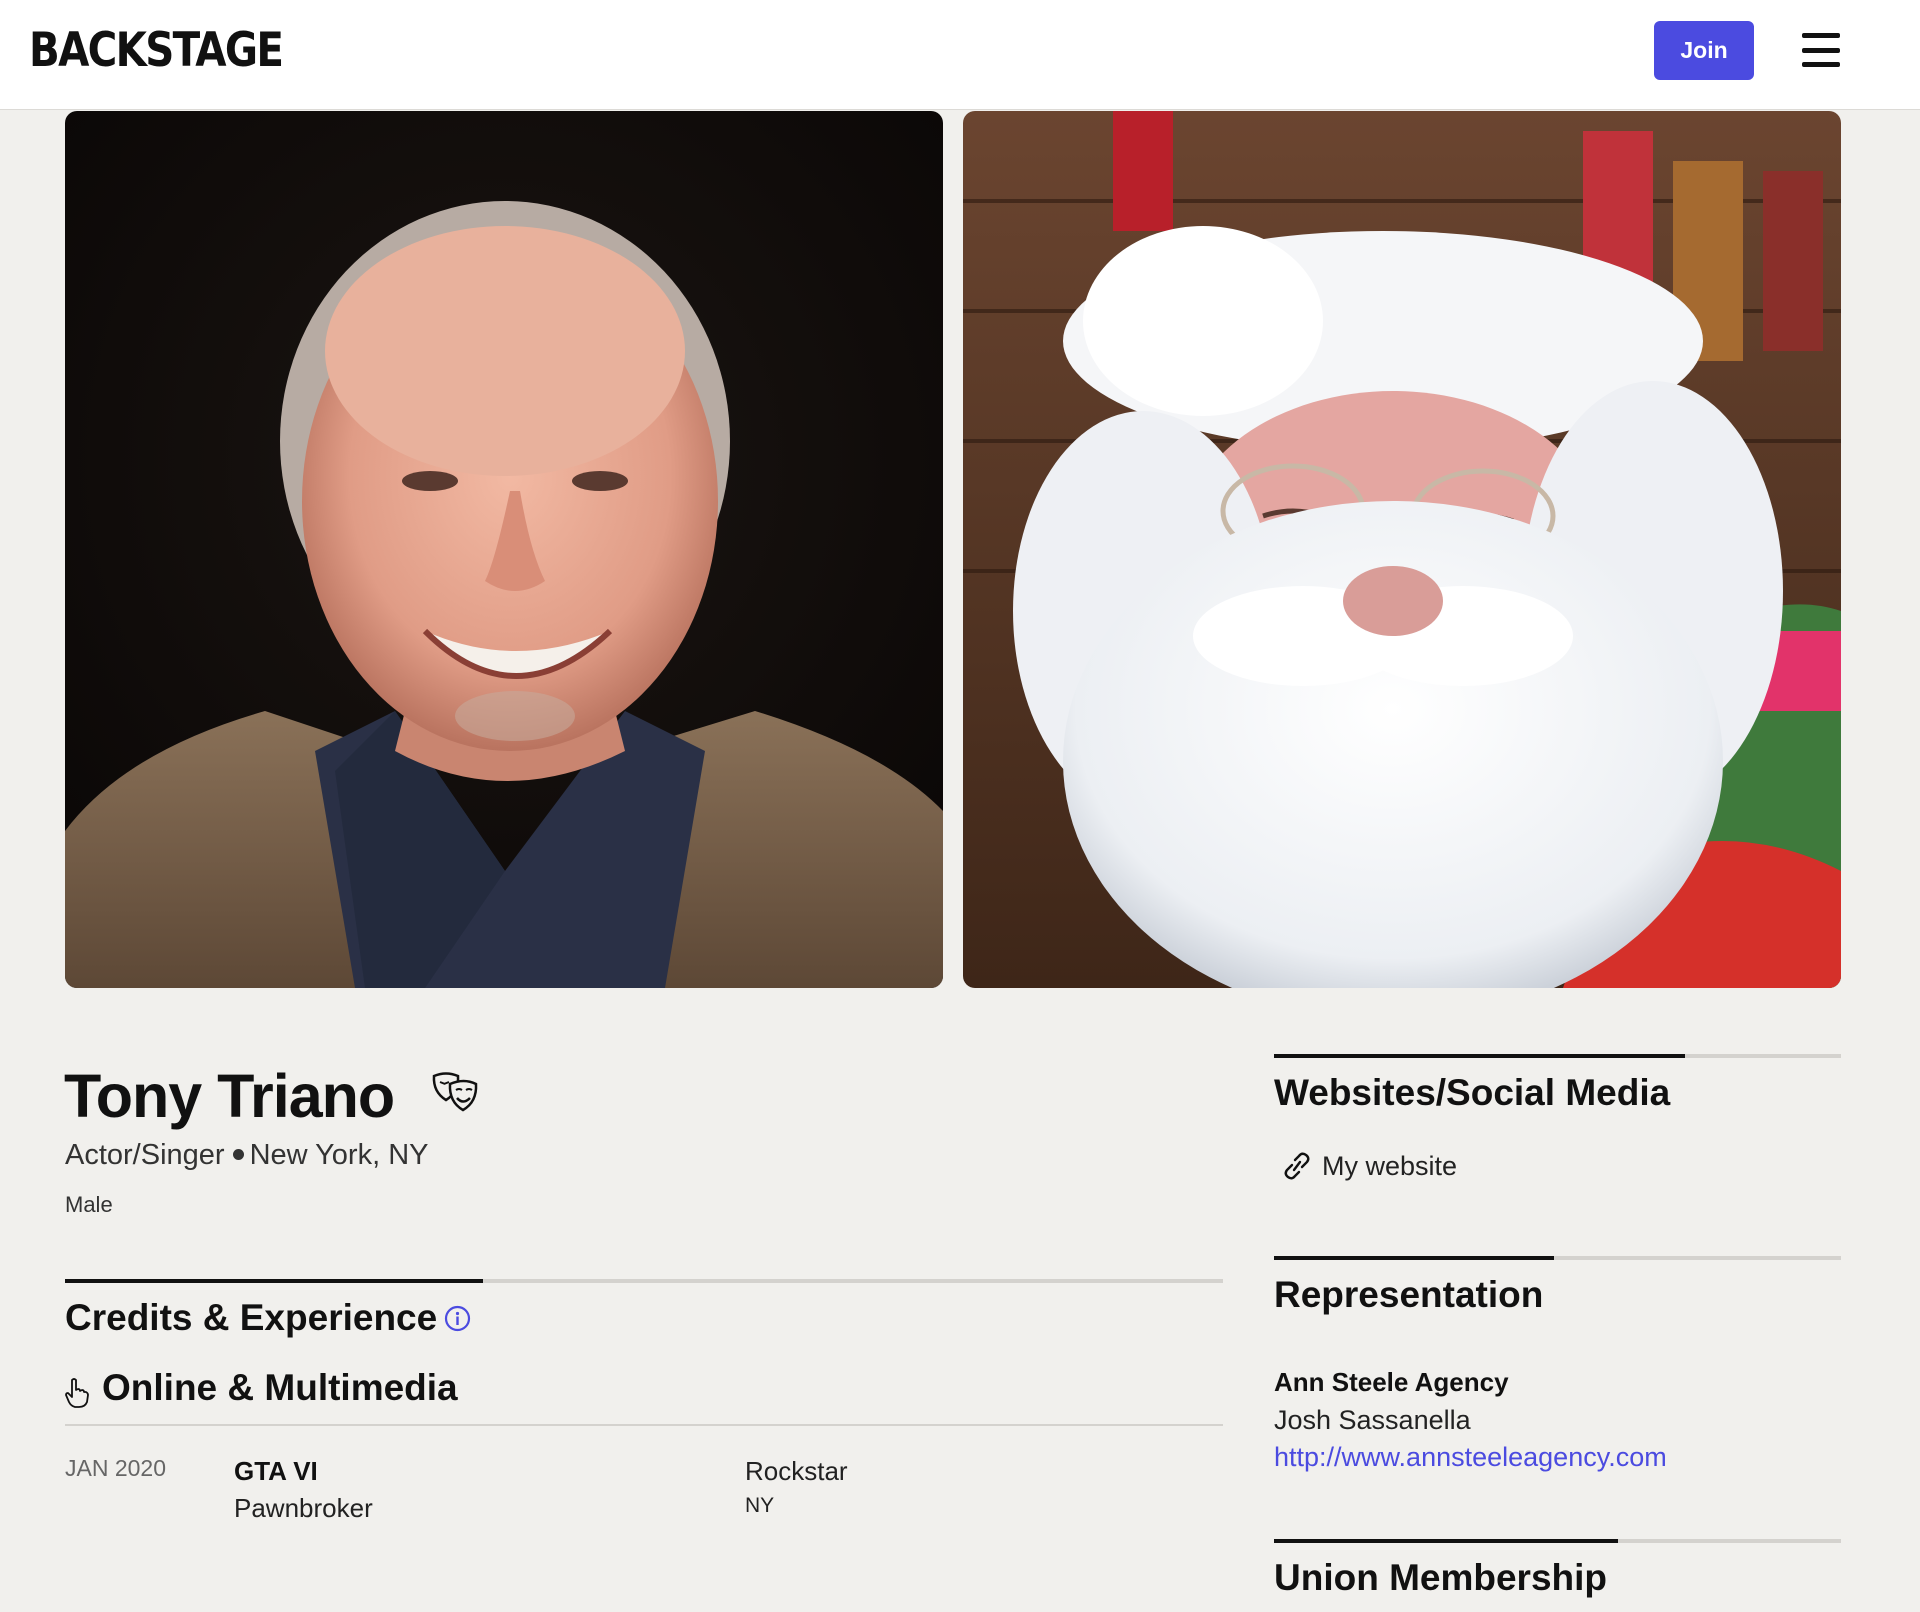  What do you see at coordinates (303, 1508) in the screenshot?
I see `credit-role: Pawnbroker` at bounding box center [303, 1508].